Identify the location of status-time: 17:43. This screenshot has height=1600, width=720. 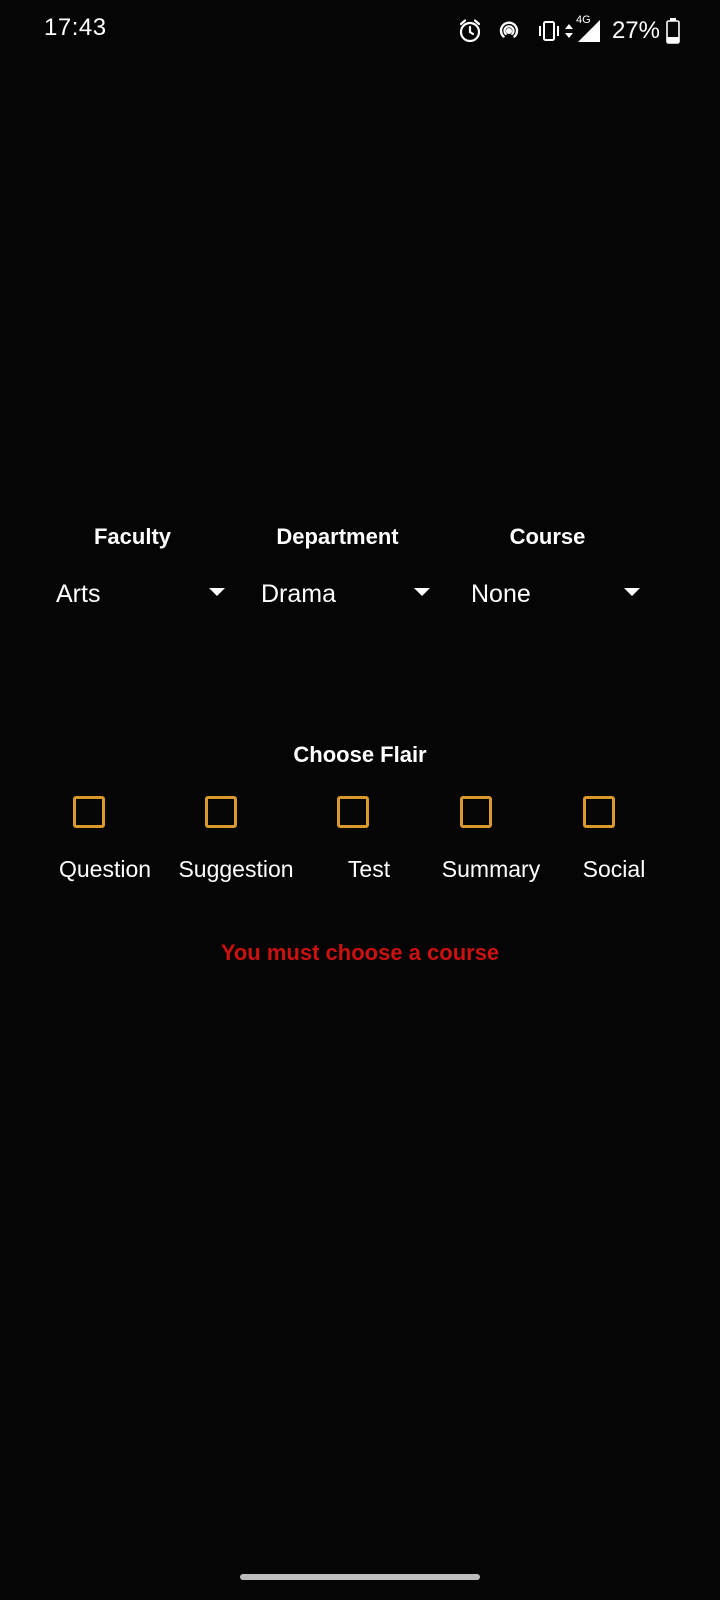
(75, 27).